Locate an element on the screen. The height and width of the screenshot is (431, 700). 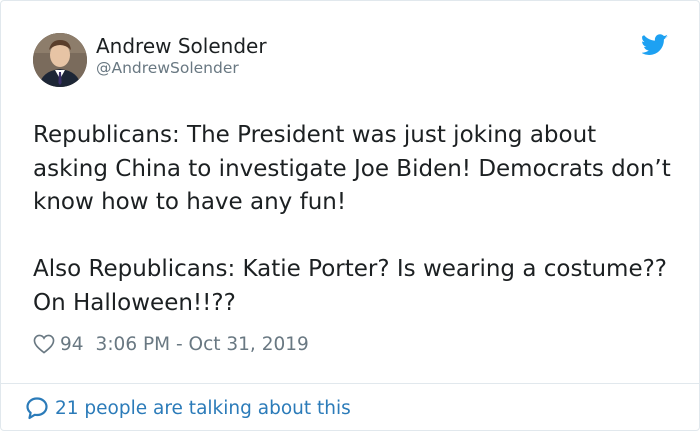
twitter-bird-icon is located at coordinates (655, 45).